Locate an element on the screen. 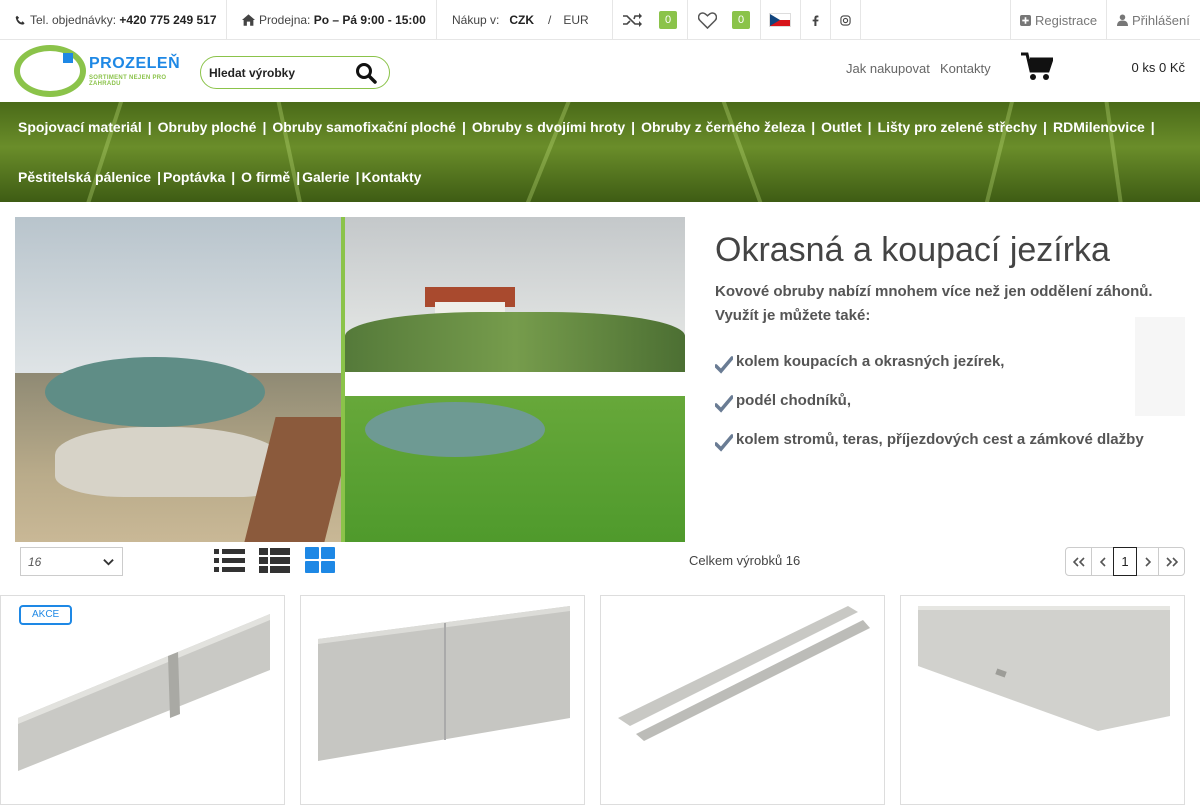  search-input is located at coordinates (279, 73).